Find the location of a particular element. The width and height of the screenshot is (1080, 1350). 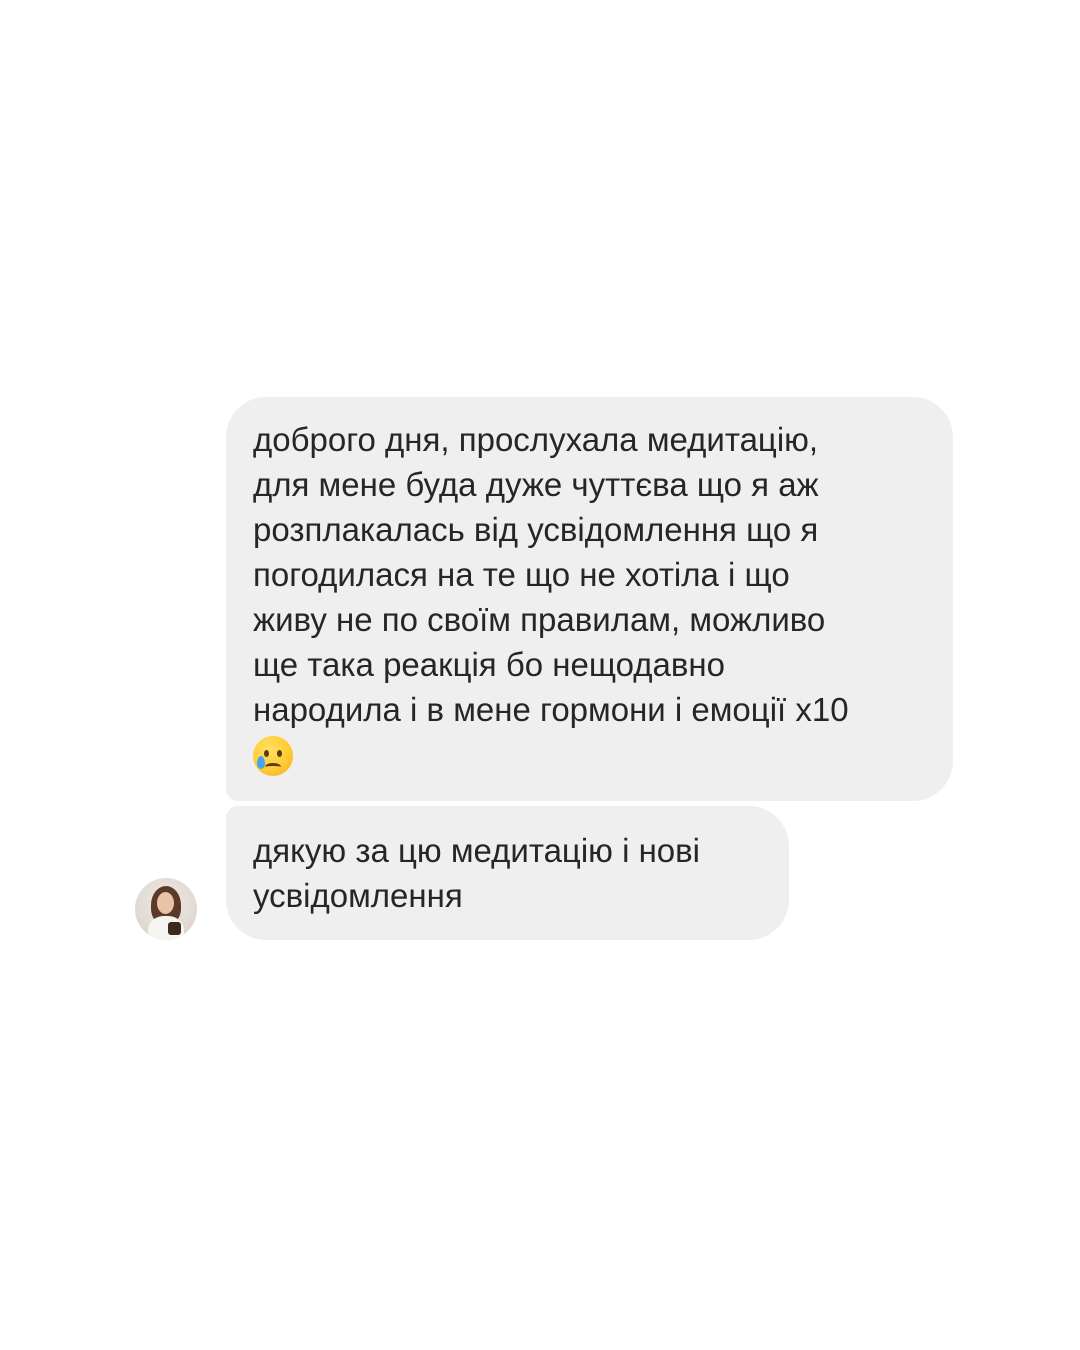

message-1-line-2: для мене буда дуже чуттєва що я аж is located at coordinates (536, 484).